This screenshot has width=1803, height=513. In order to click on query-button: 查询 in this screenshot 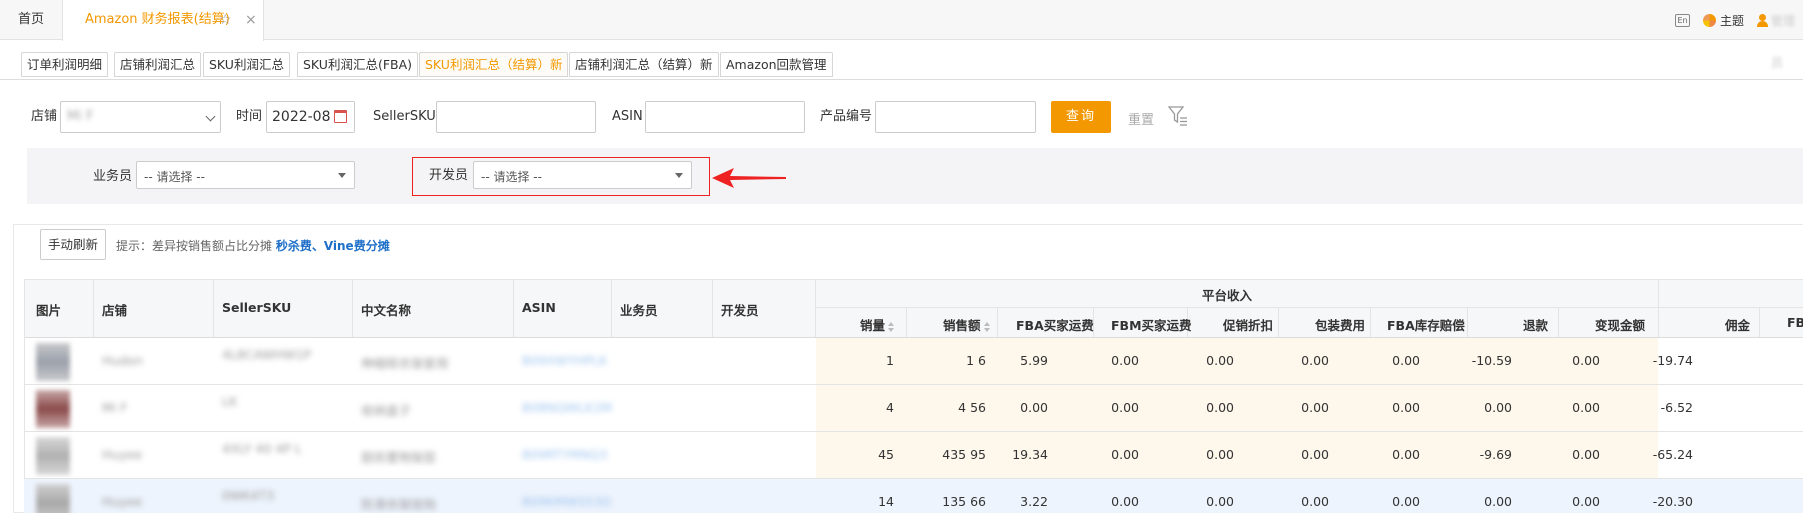, I will do `click(1081, 117)`.